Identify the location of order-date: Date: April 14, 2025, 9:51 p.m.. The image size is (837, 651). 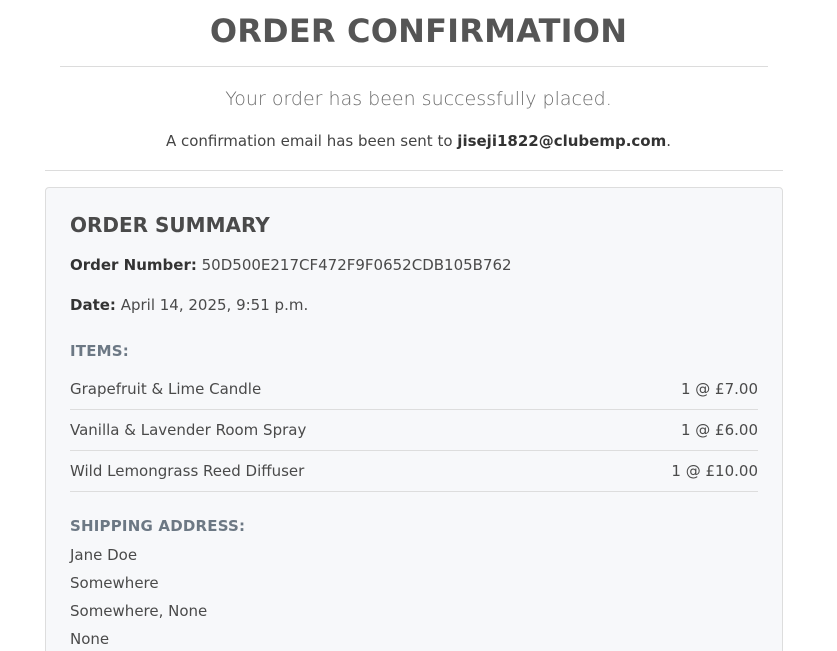
(189, 305).